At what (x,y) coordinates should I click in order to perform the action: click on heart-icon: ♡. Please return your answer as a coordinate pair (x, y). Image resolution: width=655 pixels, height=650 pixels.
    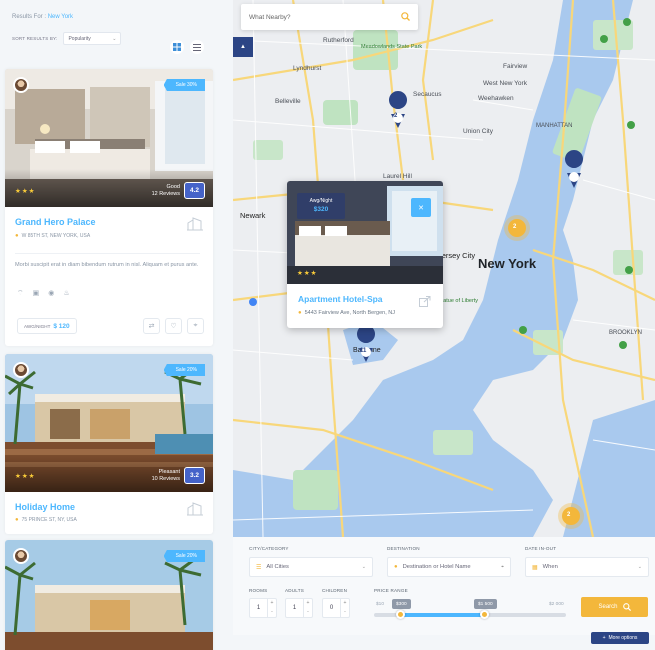
    Looking at the image, I should click on (173, 326).